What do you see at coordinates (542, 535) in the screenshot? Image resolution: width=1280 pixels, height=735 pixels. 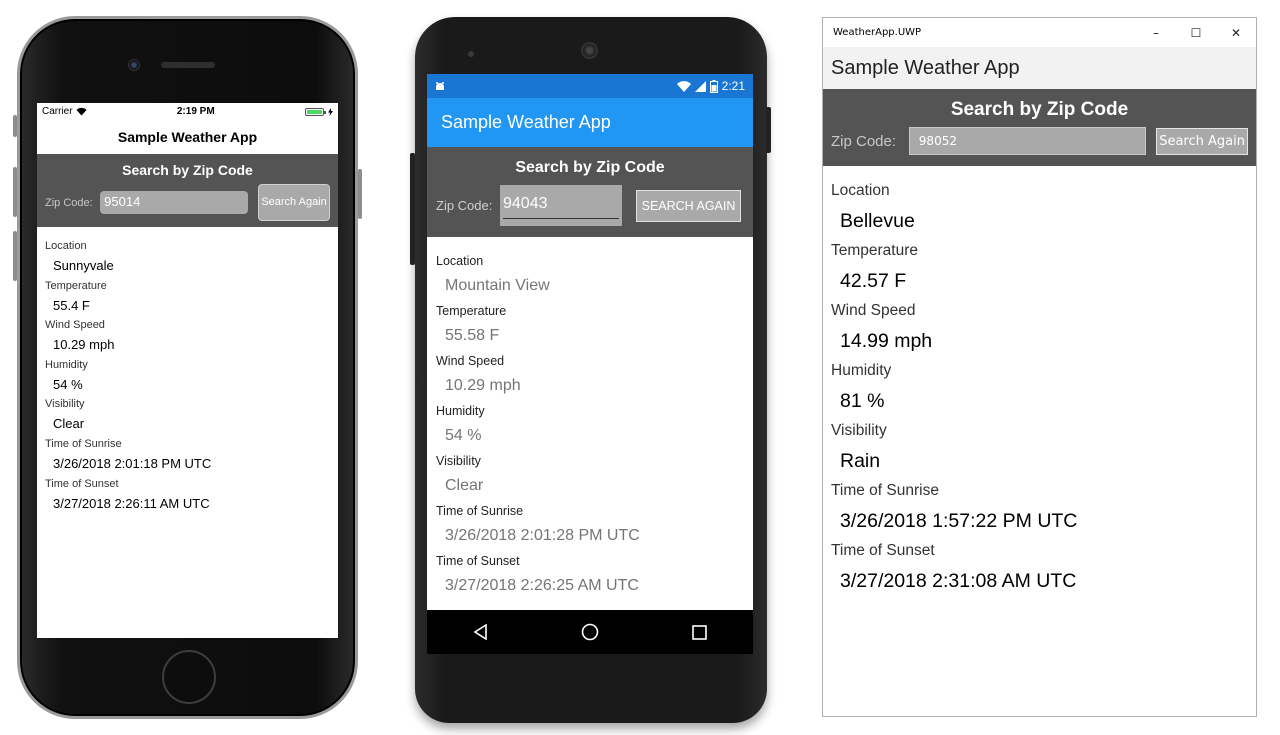 I see `sunrise-value: 3/26/2018 2:01:28 PM UTC` at bounding box center [542, 535].